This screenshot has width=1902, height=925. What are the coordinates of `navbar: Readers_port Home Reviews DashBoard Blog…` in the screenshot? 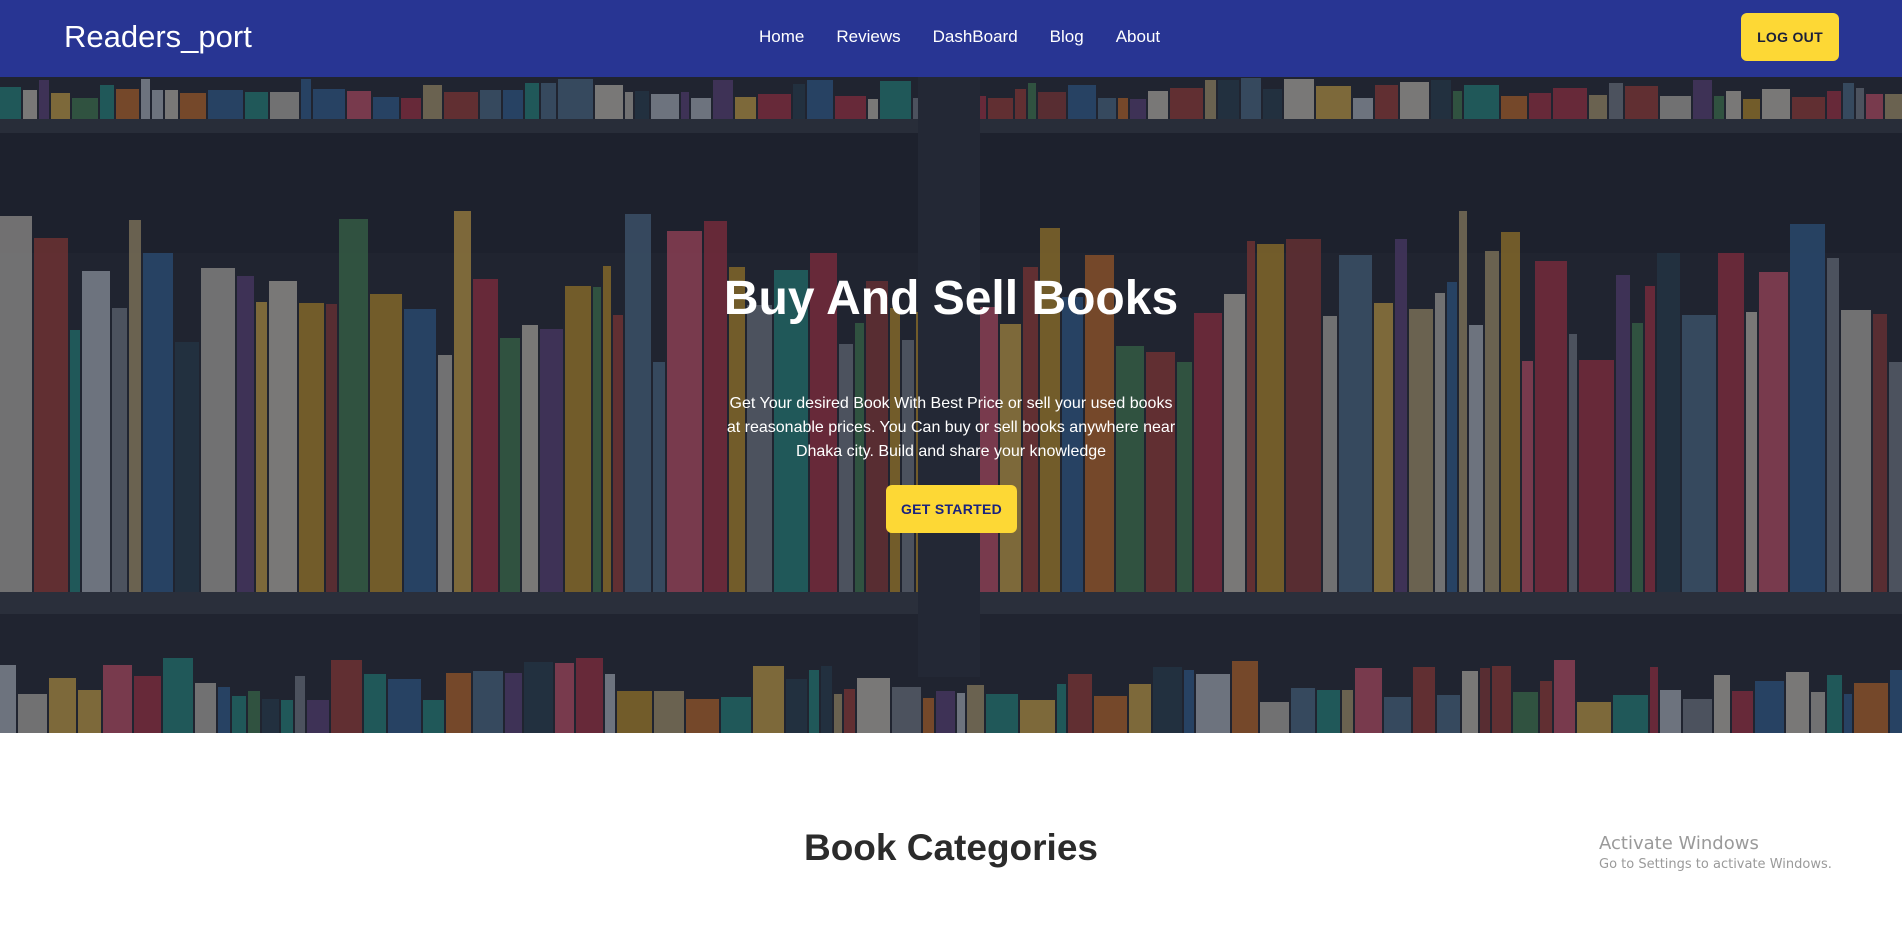 It's located at (951, 38).